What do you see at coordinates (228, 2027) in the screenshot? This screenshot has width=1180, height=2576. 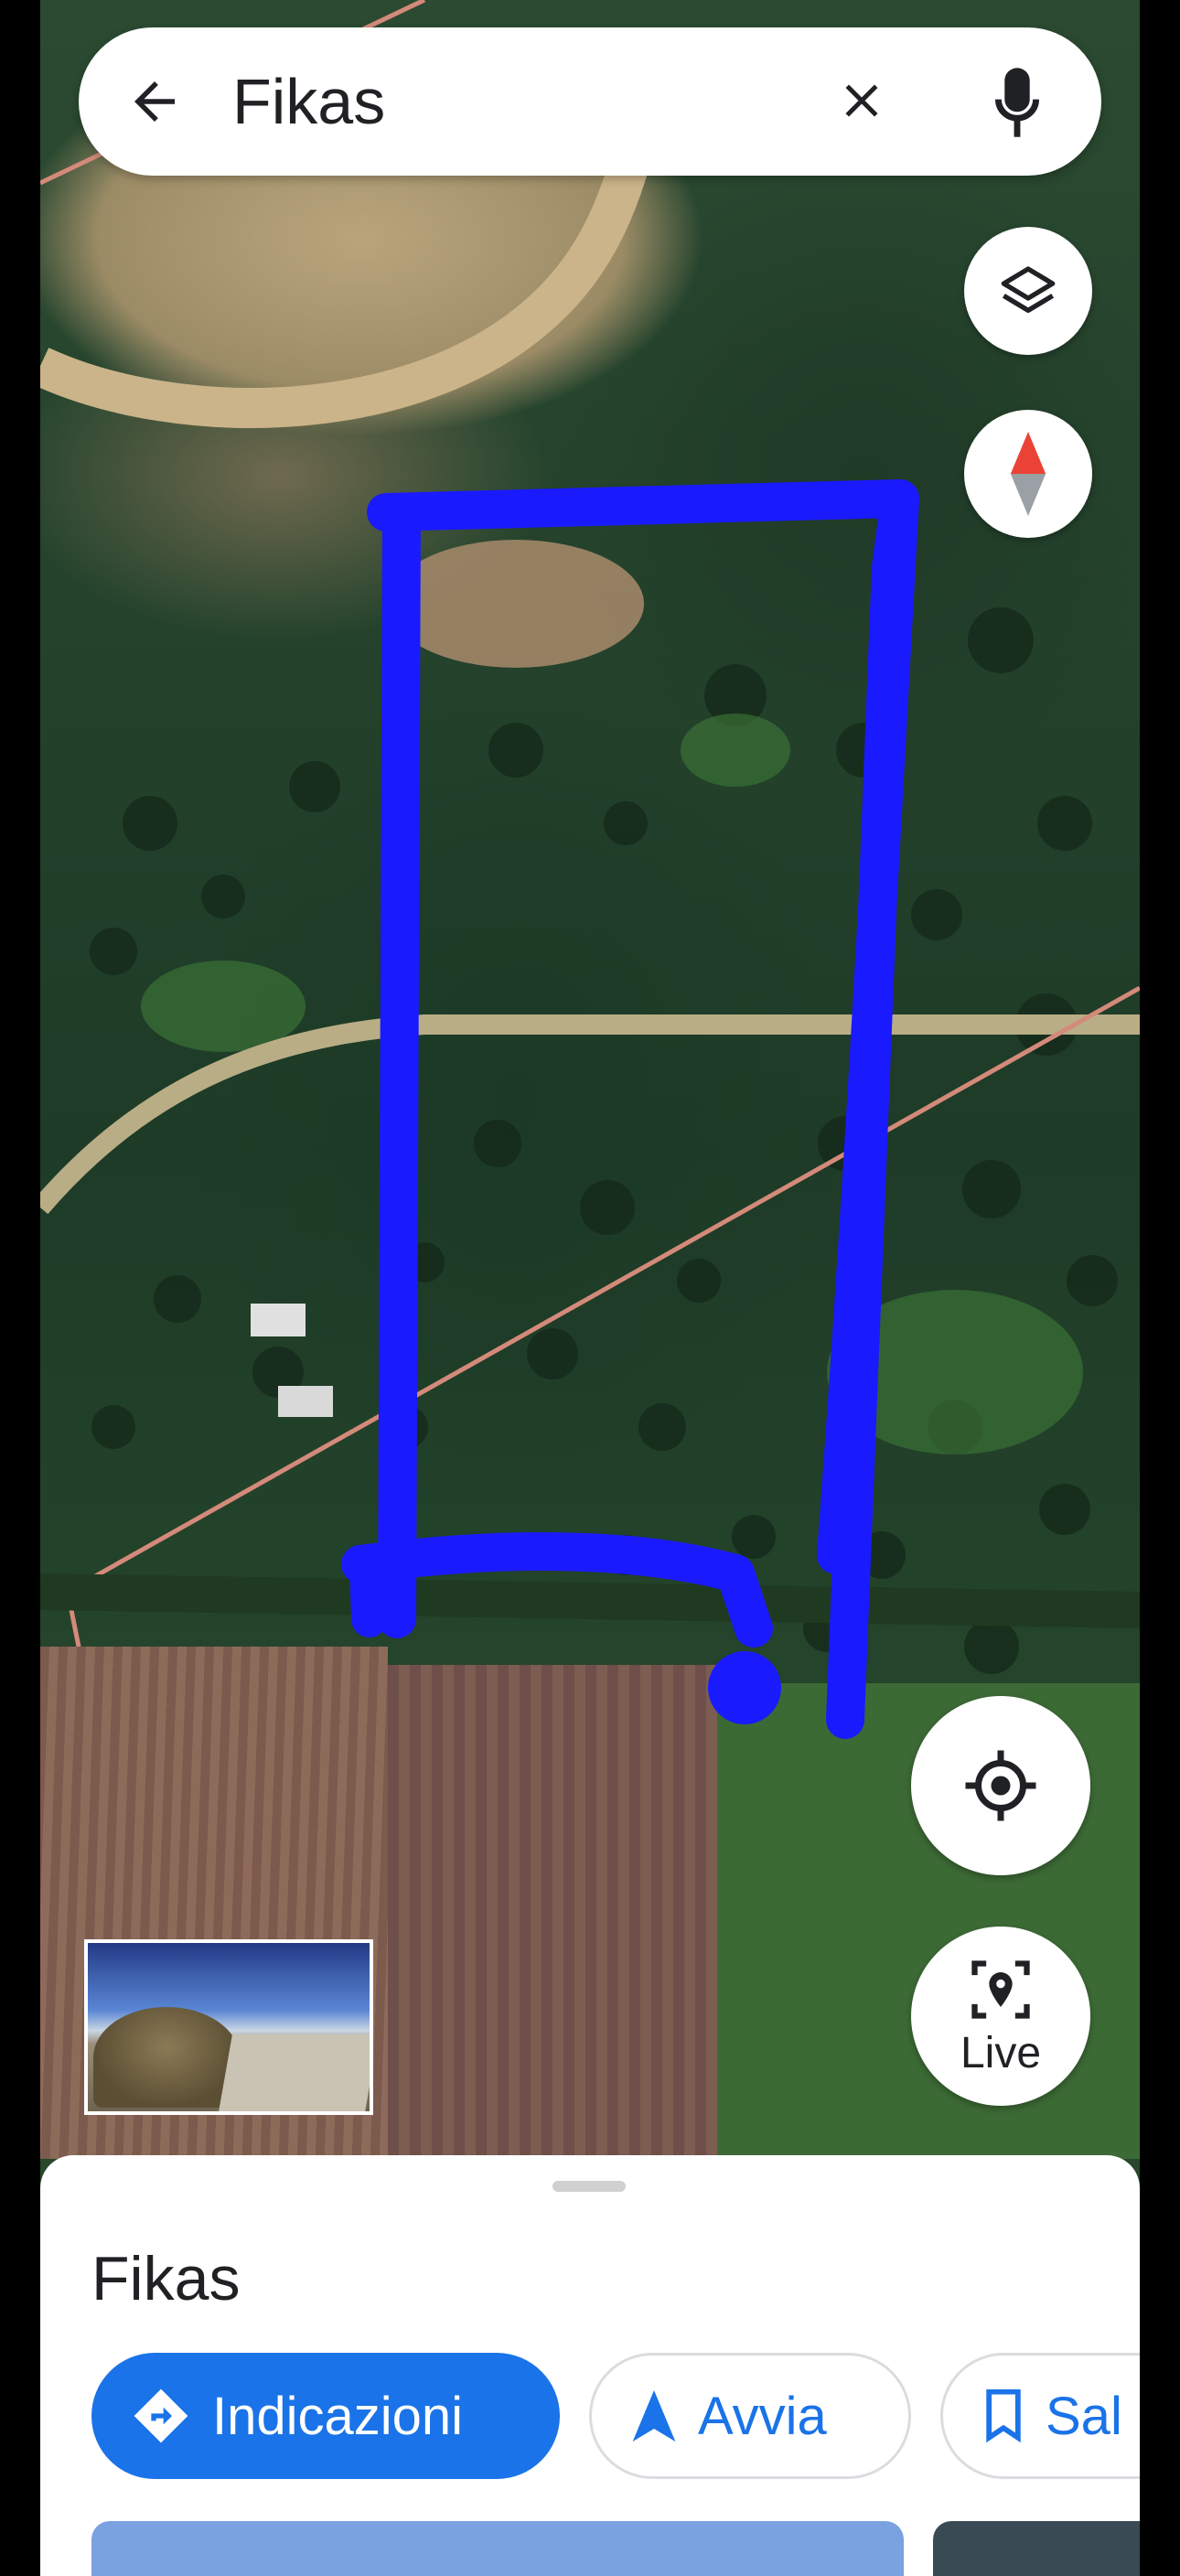 I see `street-view-thumbnail` at bounding box center [228, 2027].